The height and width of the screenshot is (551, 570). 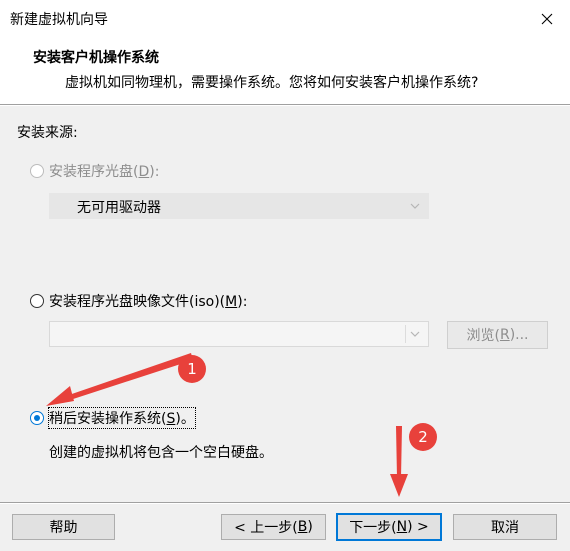 What do you see at coordinates (47, 133) in the screenshot?
I see `install-source-label: 安装来源:` at bounding box center [47, 133].